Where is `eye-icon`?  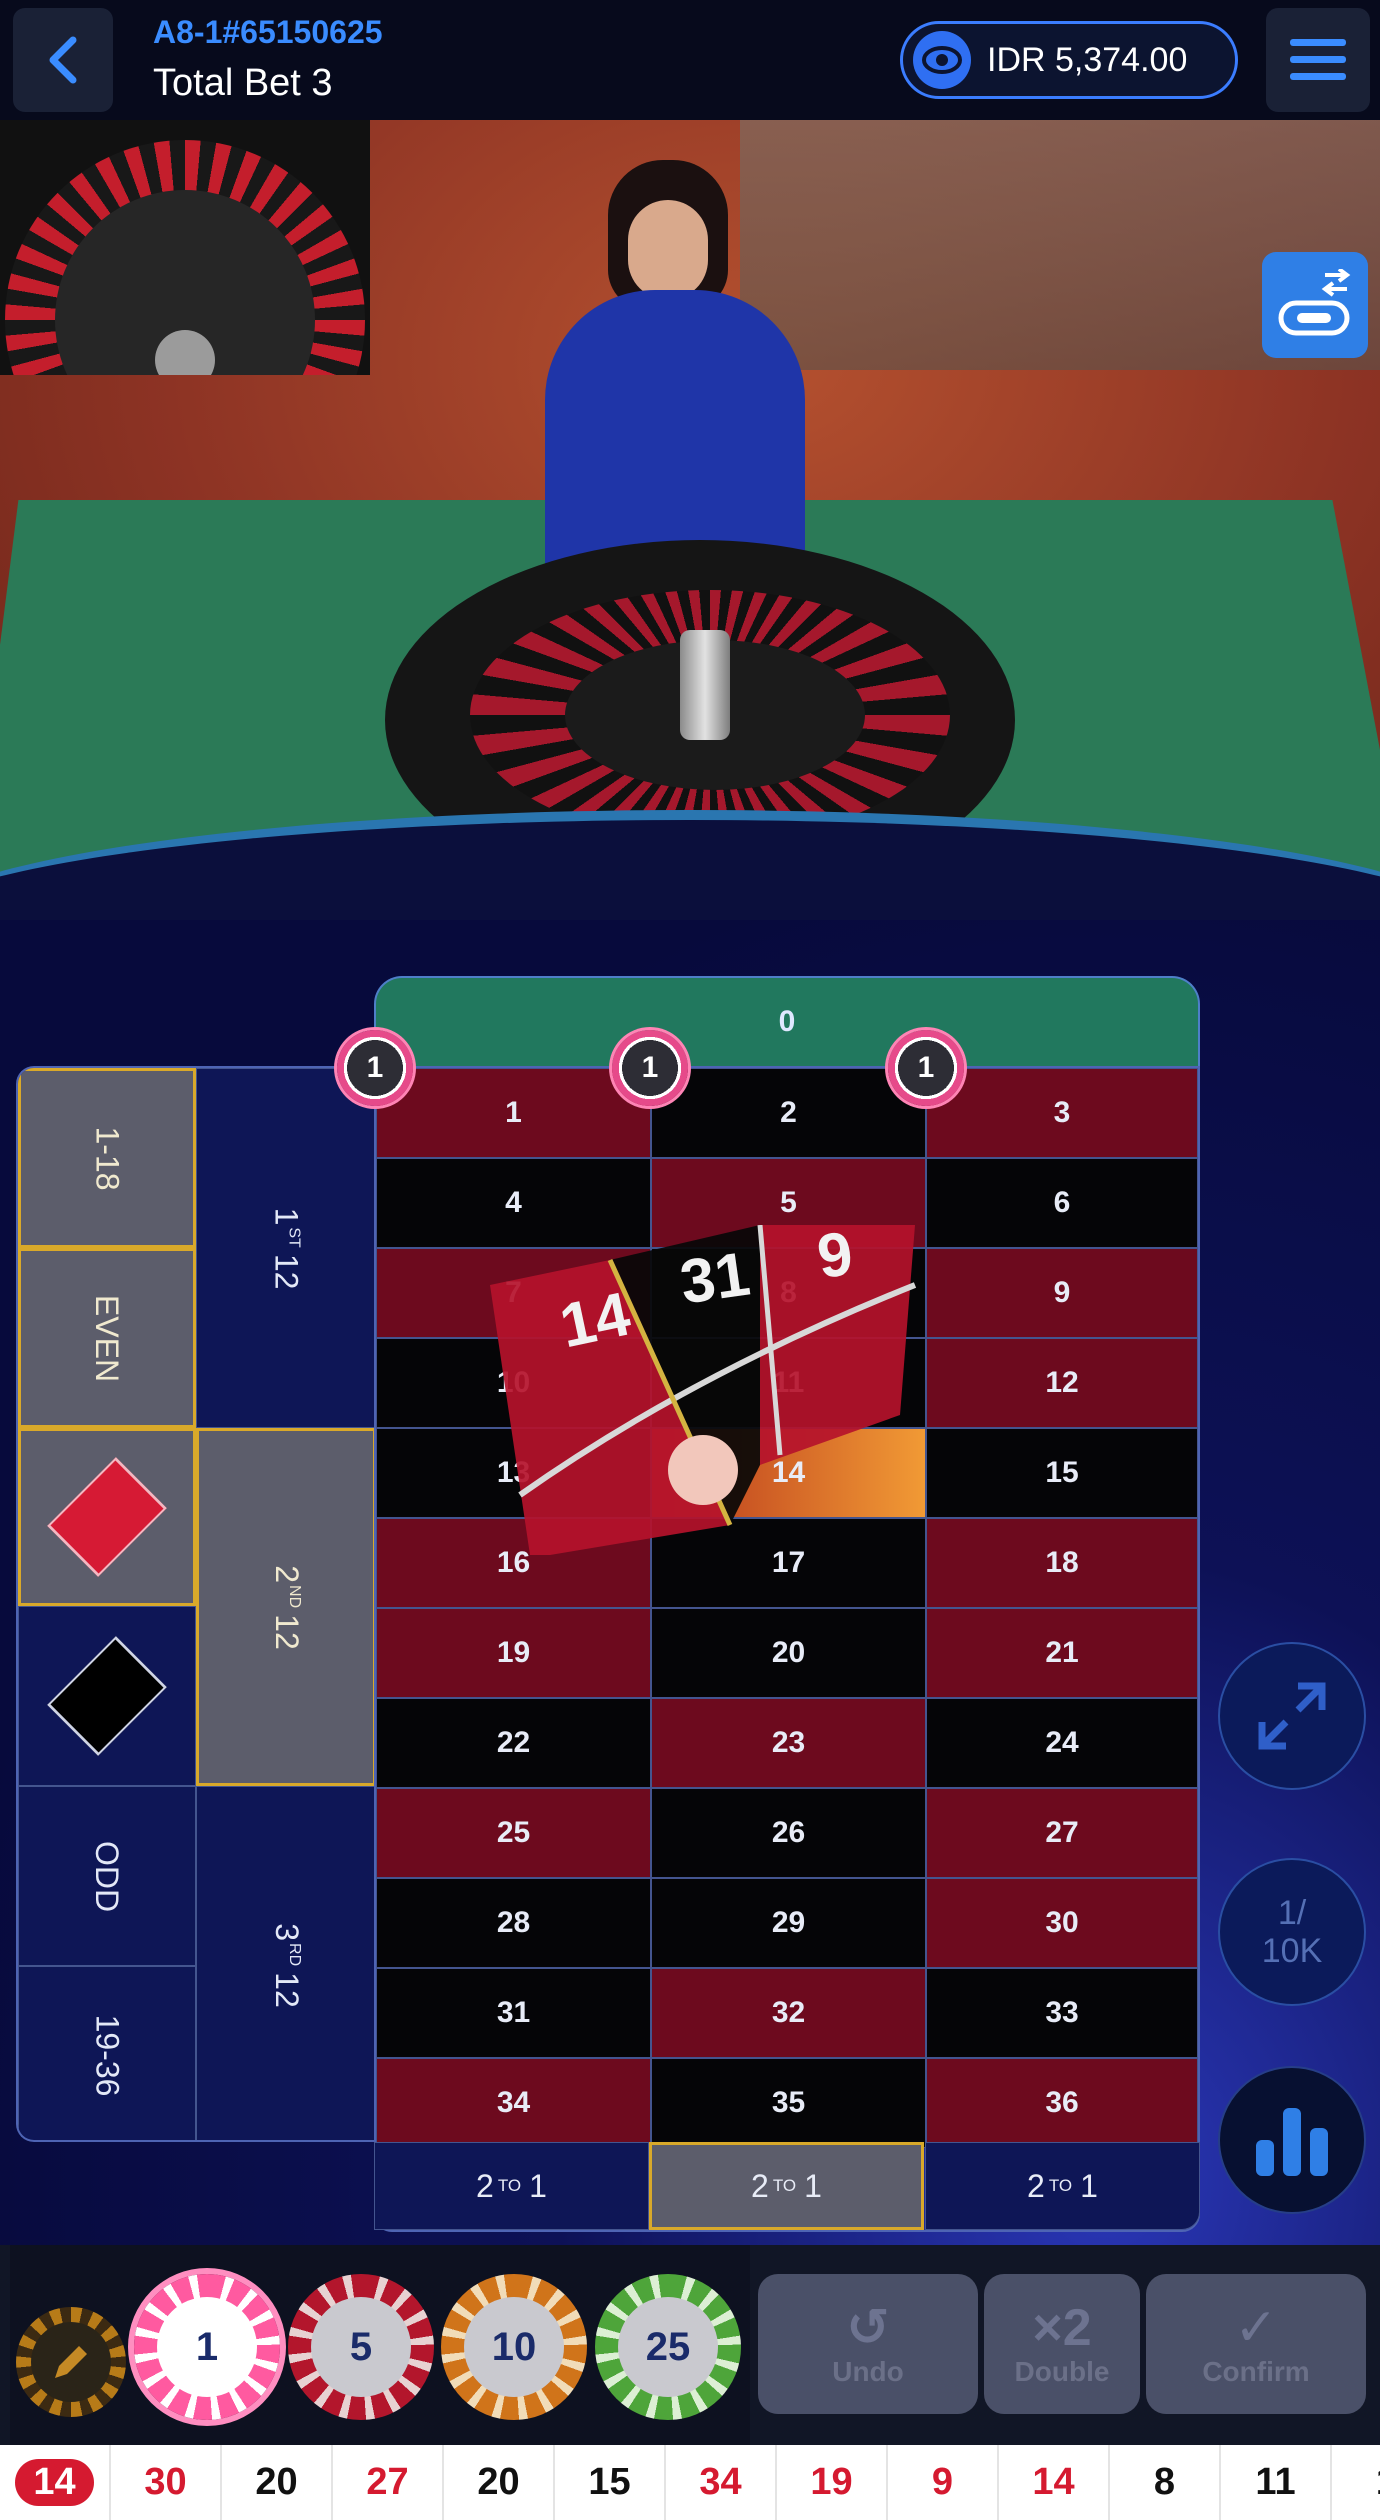
eye-icon is located at coordinates (942, 60).